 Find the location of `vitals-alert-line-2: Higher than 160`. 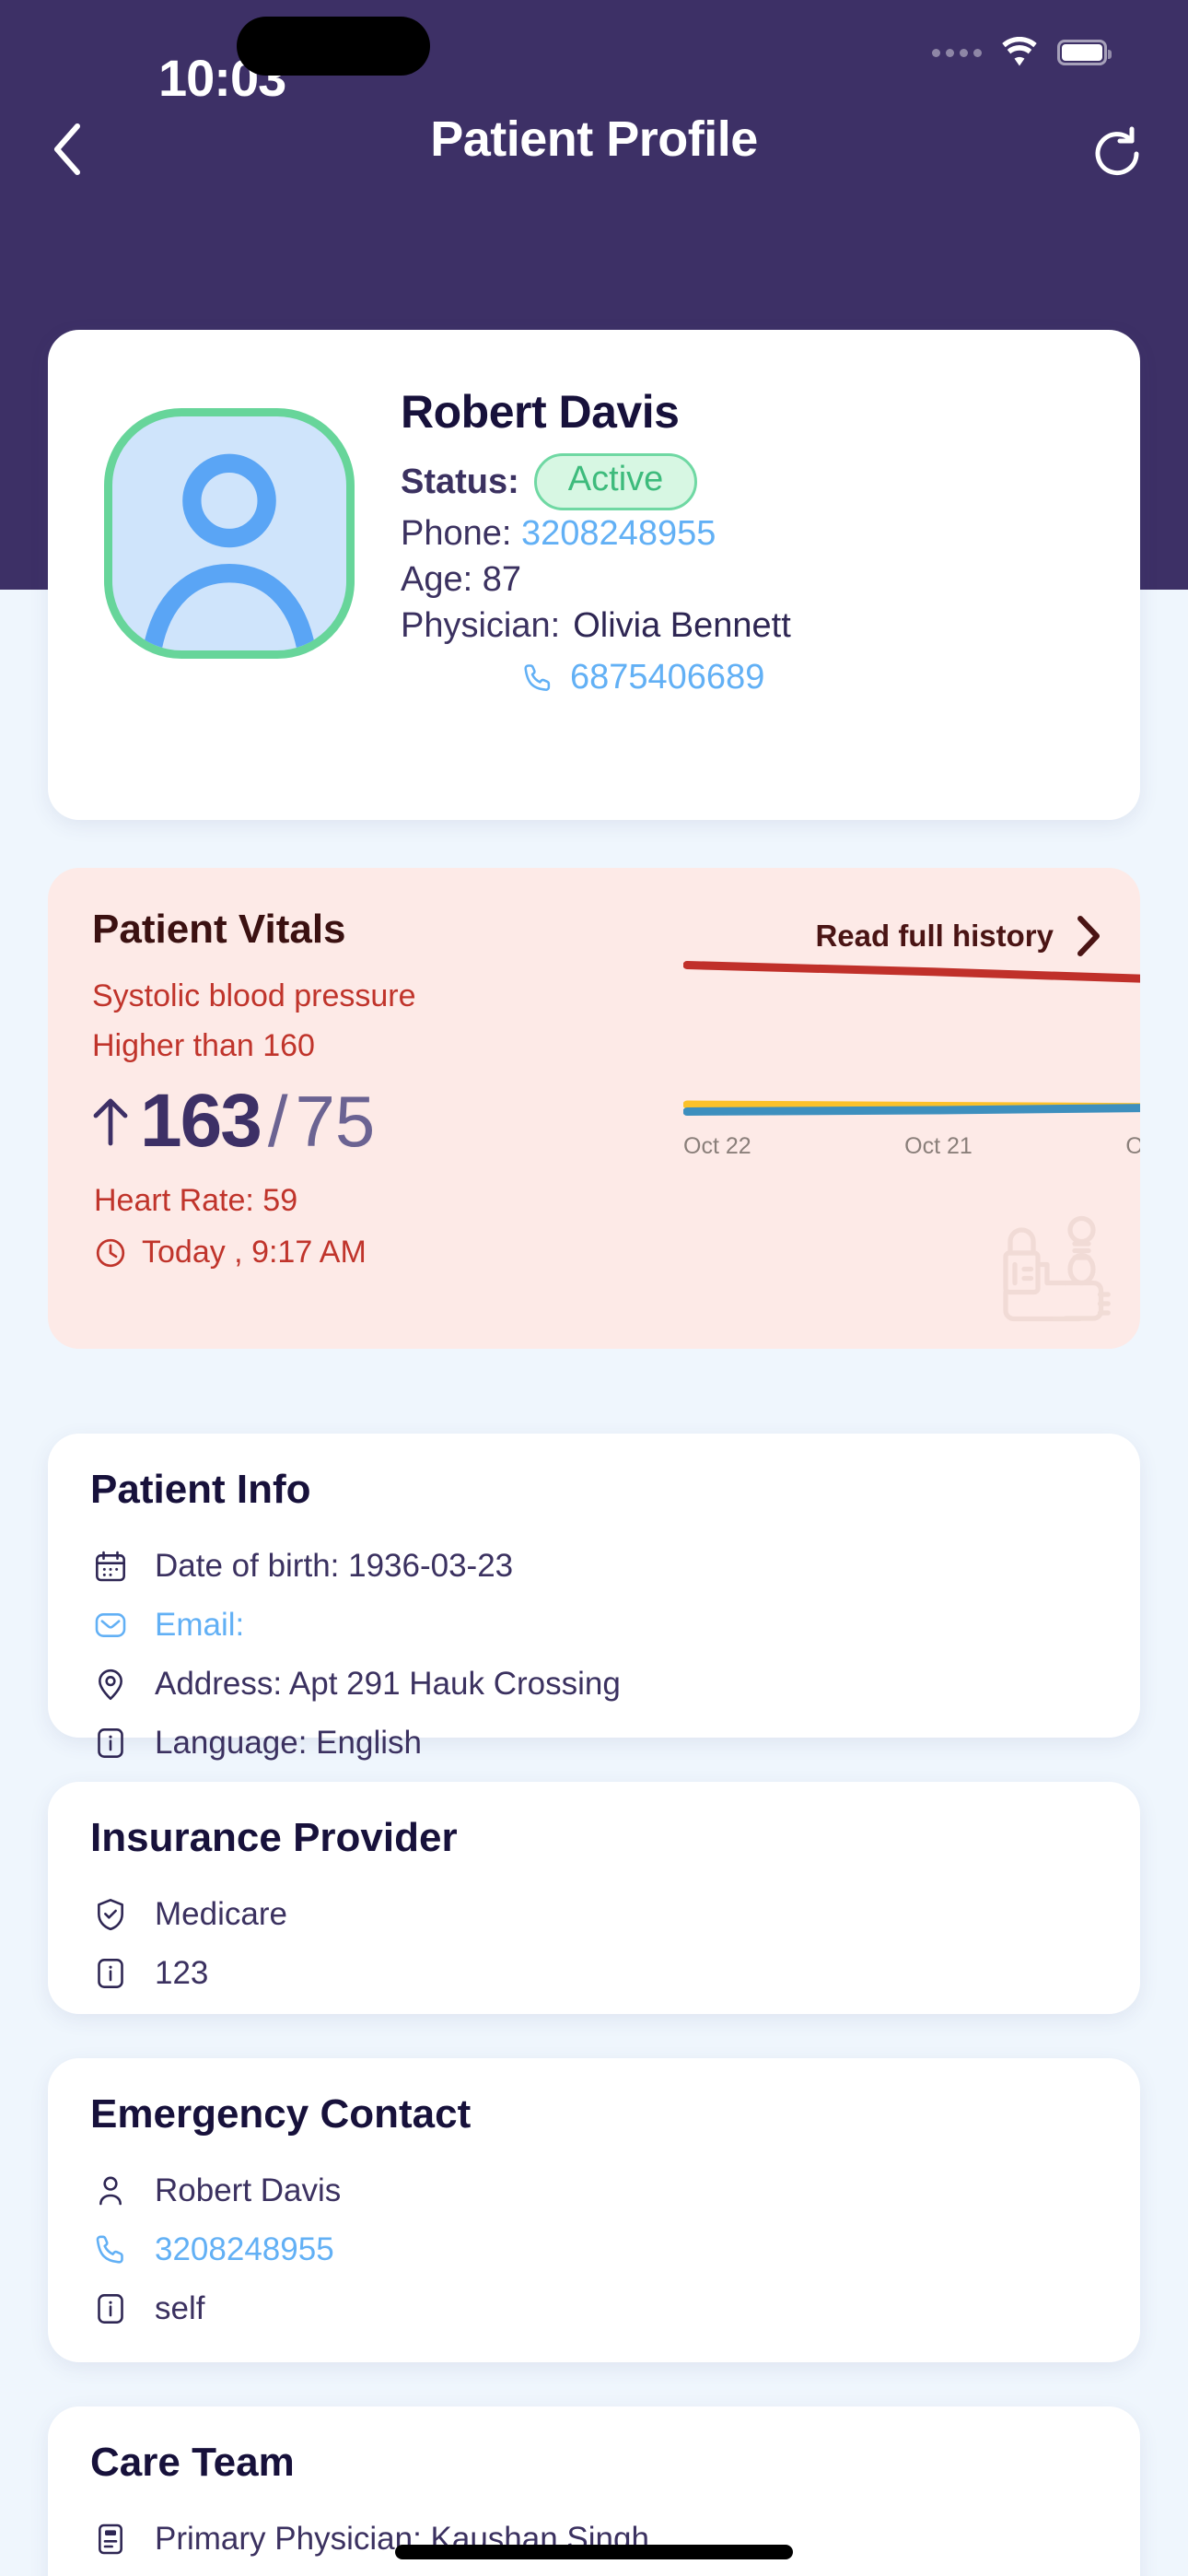

vitals-alert-line-2: Higher than 160 is located at coordinates (203, 1045).